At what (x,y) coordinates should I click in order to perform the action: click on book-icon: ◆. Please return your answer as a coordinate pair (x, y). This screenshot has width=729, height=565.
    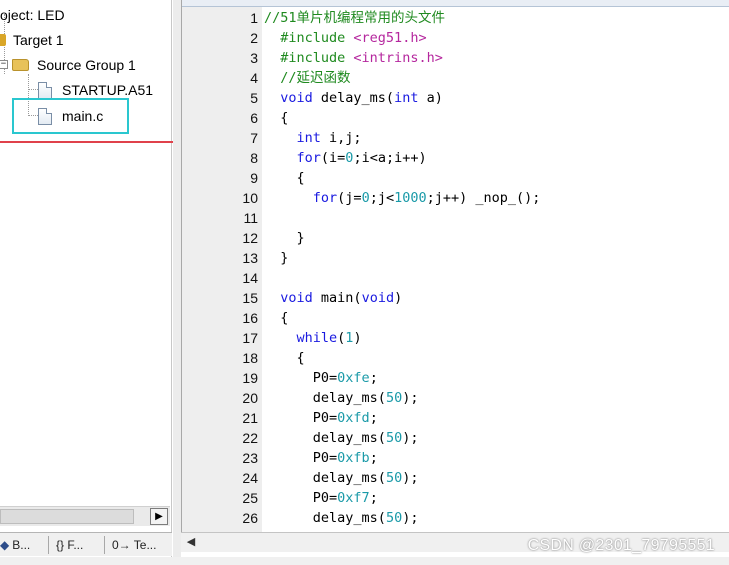
    Looking at the image, I should click on (5, 545).